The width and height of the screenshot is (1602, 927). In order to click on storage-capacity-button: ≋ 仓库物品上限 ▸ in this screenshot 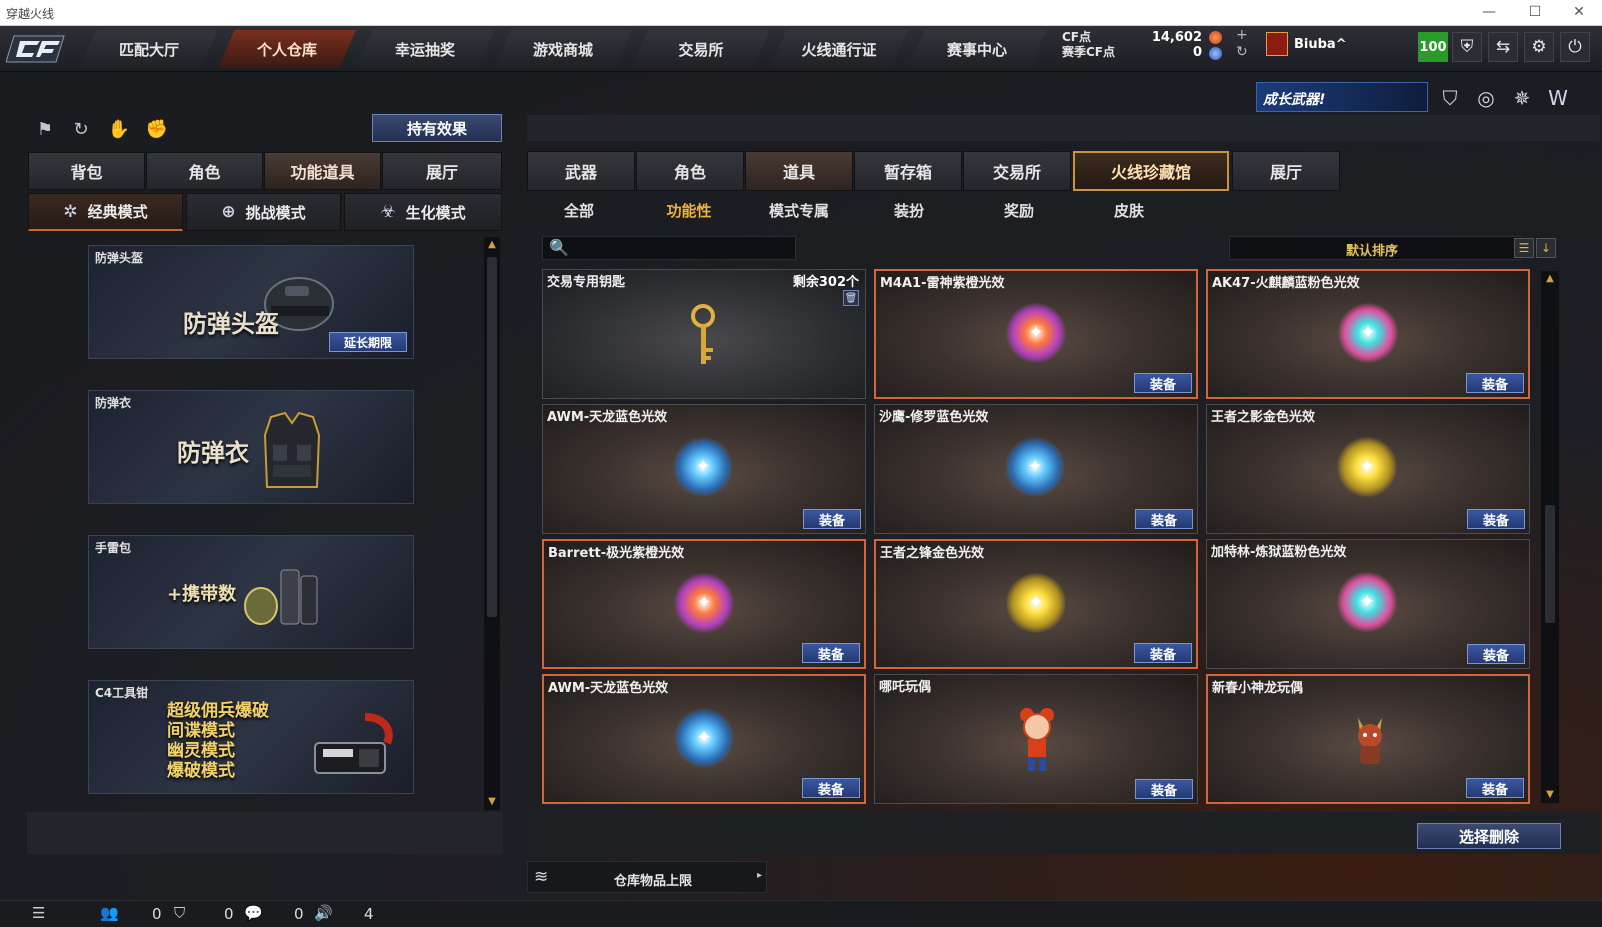, I will do `click(647, 877)`.